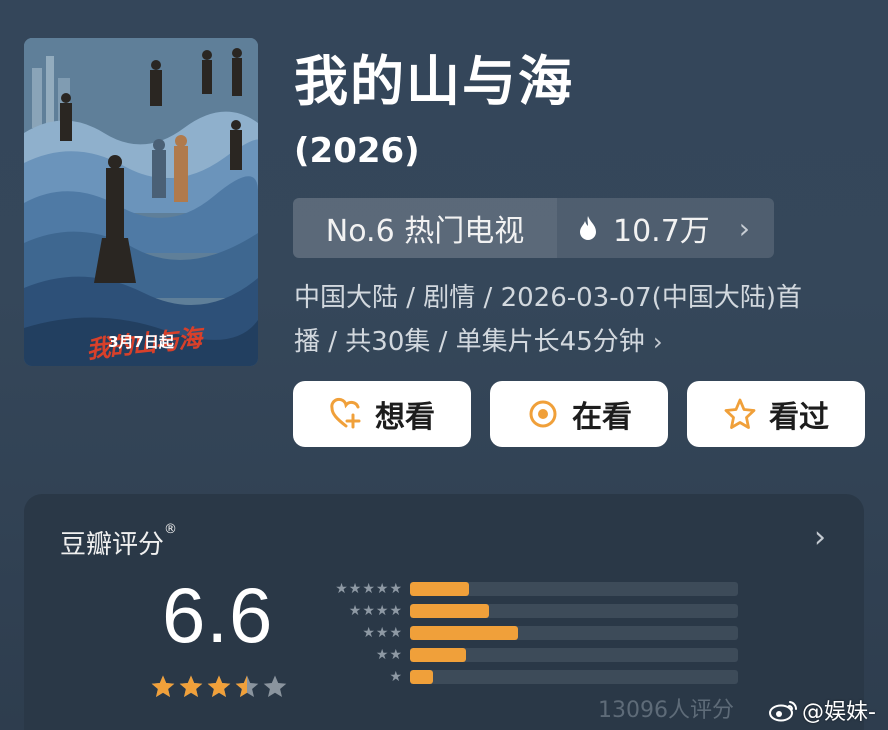 The width and height of the screenshot is (888, 730). Describe the element at coordinates (345, 413) in the screenshot. I see `heart-plus-icon` at that location.